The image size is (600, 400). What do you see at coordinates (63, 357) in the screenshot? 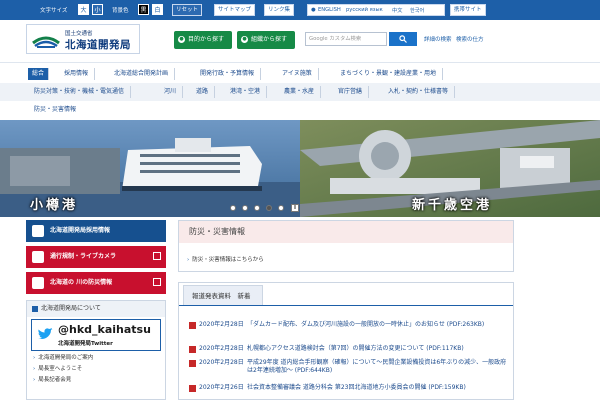
I see `about-link-guide: 北海道開発局のご案内` at bounding box center [63, 357].